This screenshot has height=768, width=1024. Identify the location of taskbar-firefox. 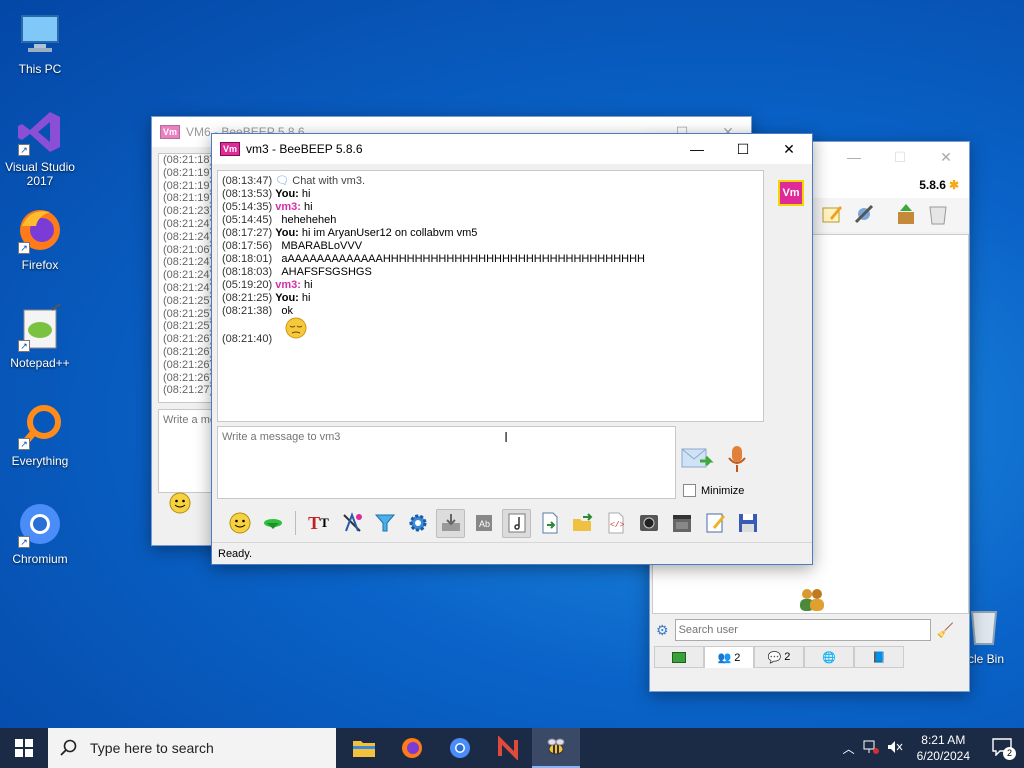
(412, 748).